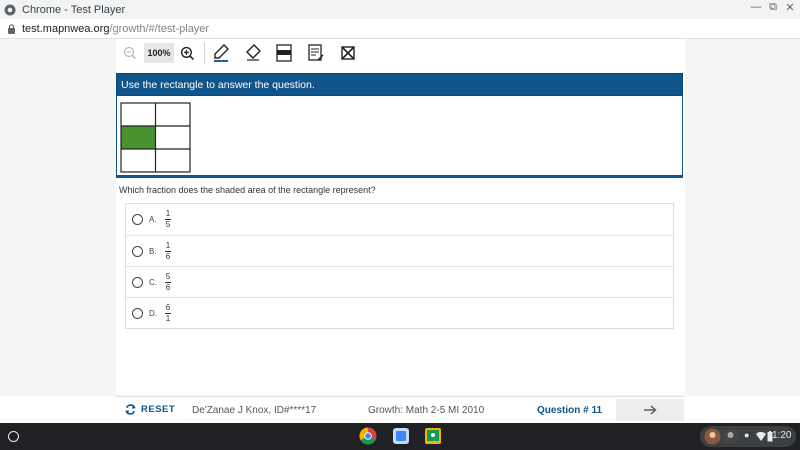 This screenshot has height=450, width=800. Describe the element at coordinates (10, 9) in the screenshot. I see `chrome-icon` at that location.